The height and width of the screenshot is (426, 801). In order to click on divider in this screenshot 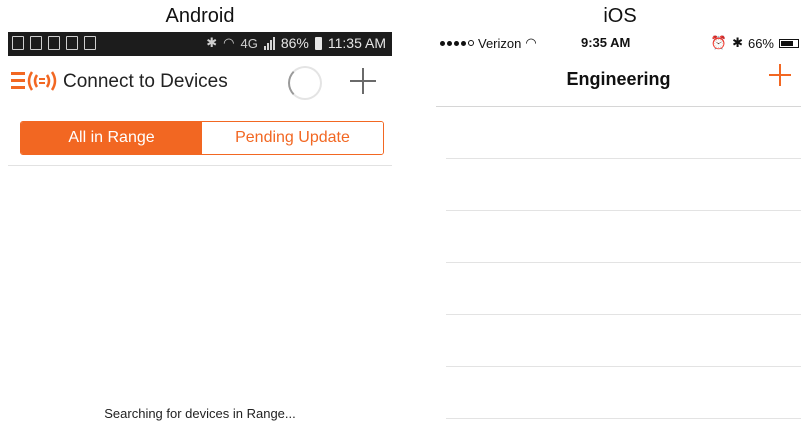, I will do `click(200, 165)`.